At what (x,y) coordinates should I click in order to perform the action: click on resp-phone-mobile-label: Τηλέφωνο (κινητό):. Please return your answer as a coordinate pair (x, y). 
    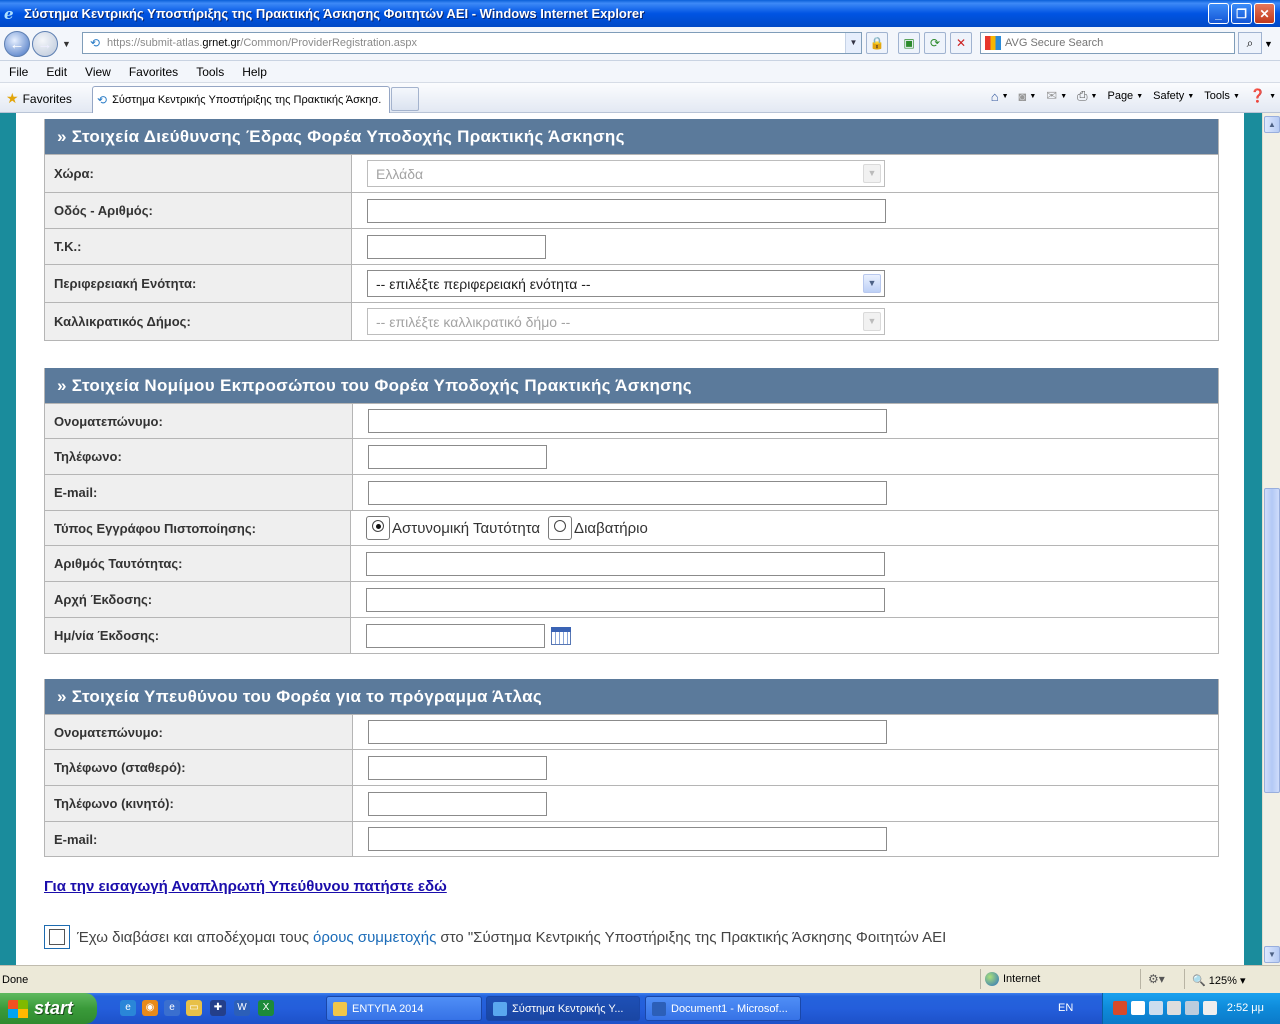
    Looking at the image, I should click on (199, 803).